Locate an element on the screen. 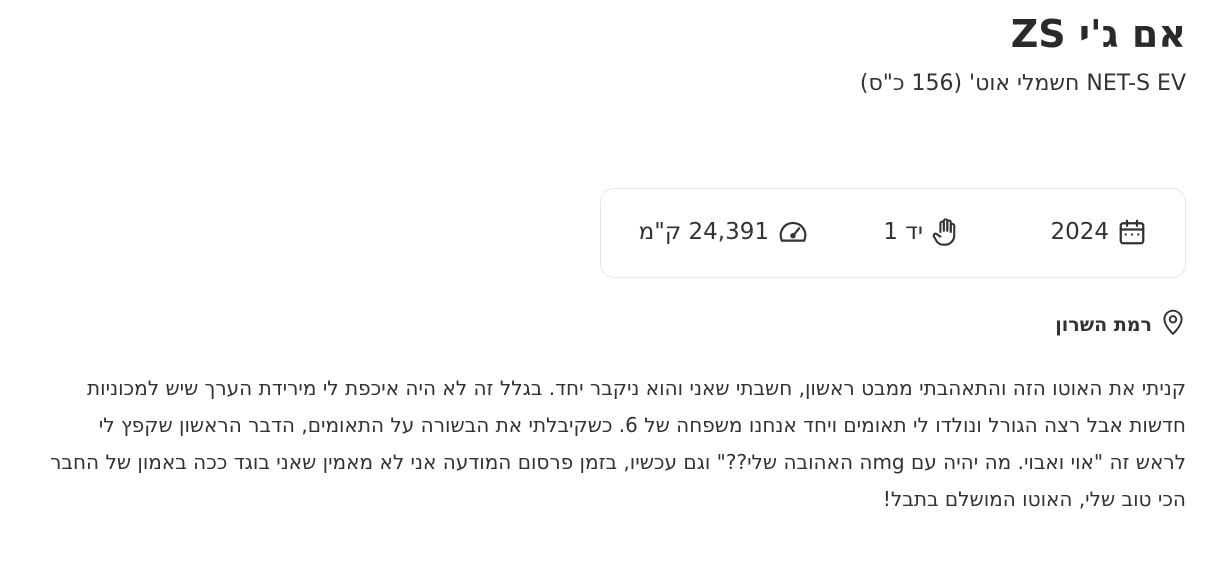  location-text: רמת השרון is located at coordinates (1103, 324).